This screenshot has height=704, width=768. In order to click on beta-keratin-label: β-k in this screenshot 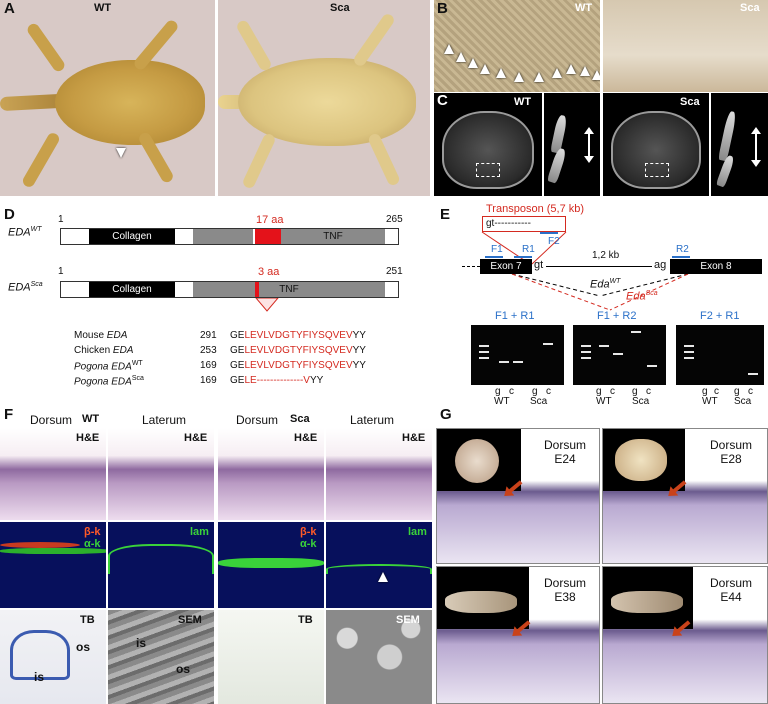, I will do `click(308, 532)`.